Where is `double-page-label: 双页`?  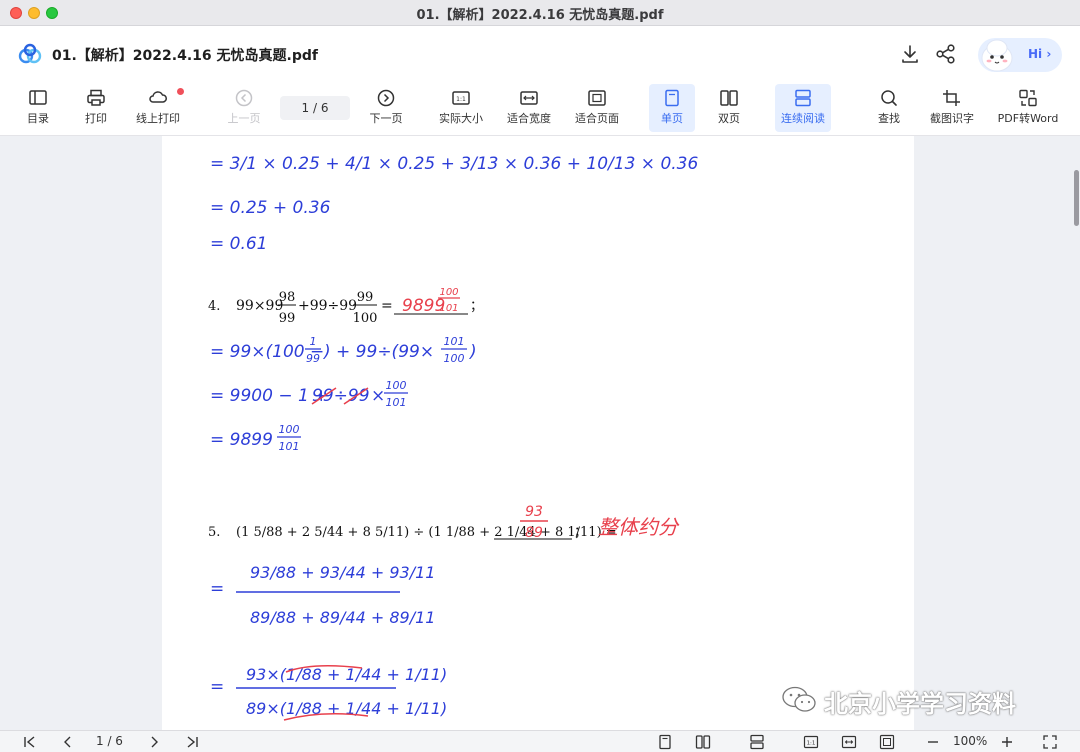 double-page-label: 双页 is located at coordinates (729, 118).